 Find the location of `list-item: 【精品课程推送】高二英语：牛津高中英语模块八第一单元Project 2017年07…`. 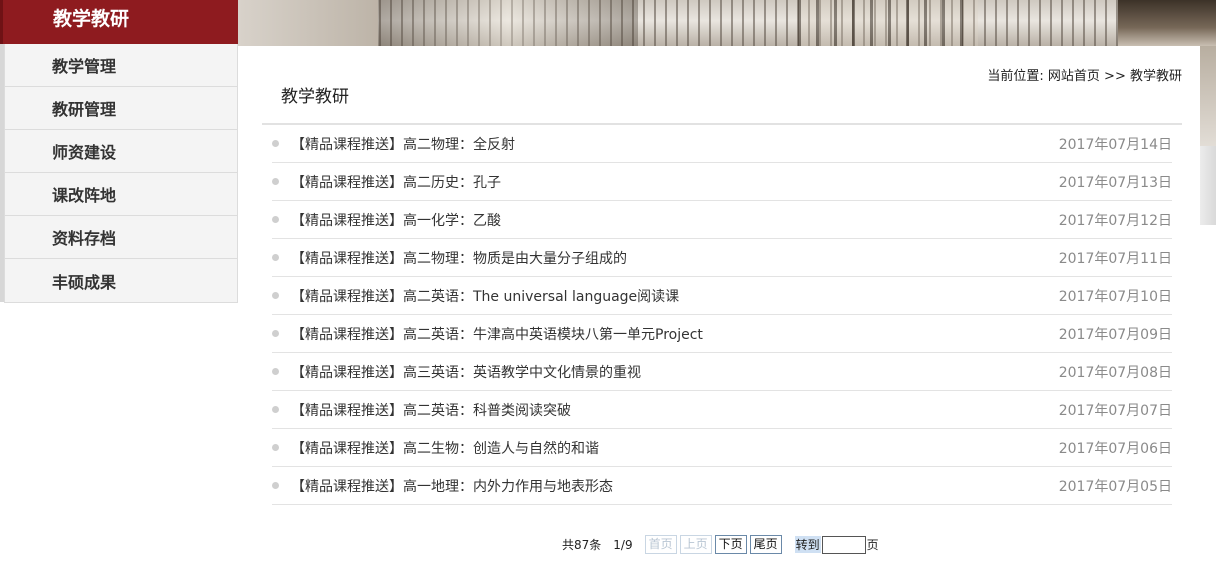

list-item: 【精品课程推送】高二英语：牛津高中英语模块八第一单元Project 2017年07… is located at coordinates (722, 334).